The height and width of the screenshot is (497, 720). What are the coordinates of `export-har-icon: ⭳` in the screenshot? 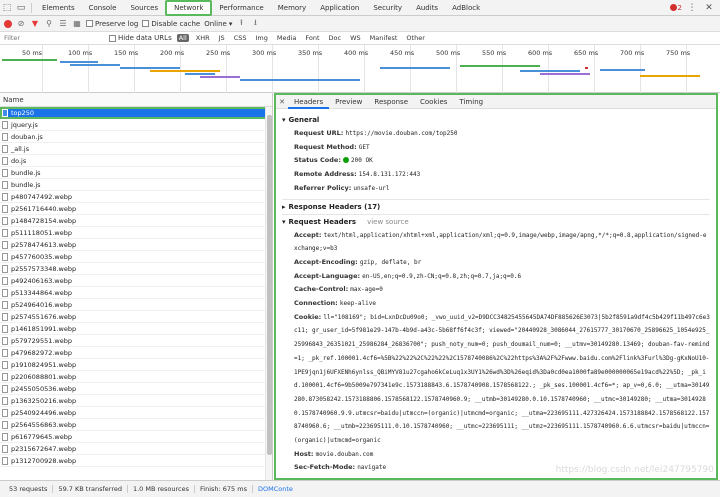 It's located at (255, 24).